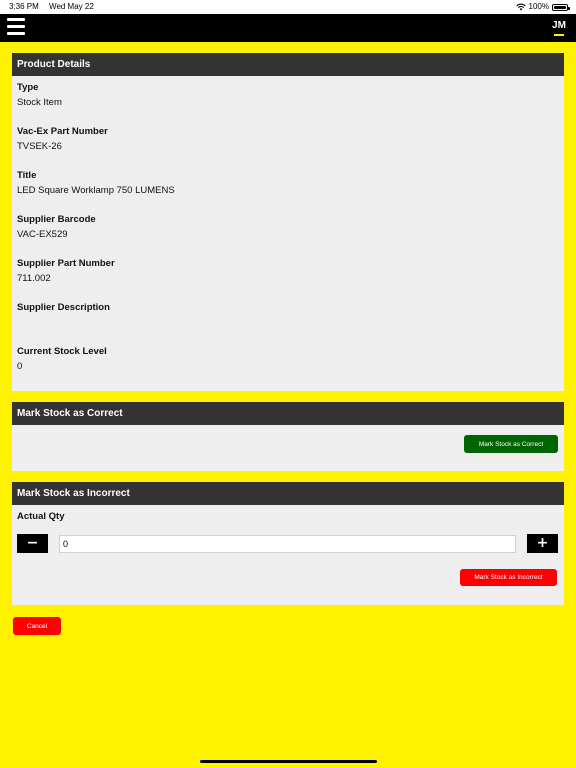 Image resolution: width=576 pixels, height=768 pixels. I want to click on actual-qty-input, so click(287, 544).